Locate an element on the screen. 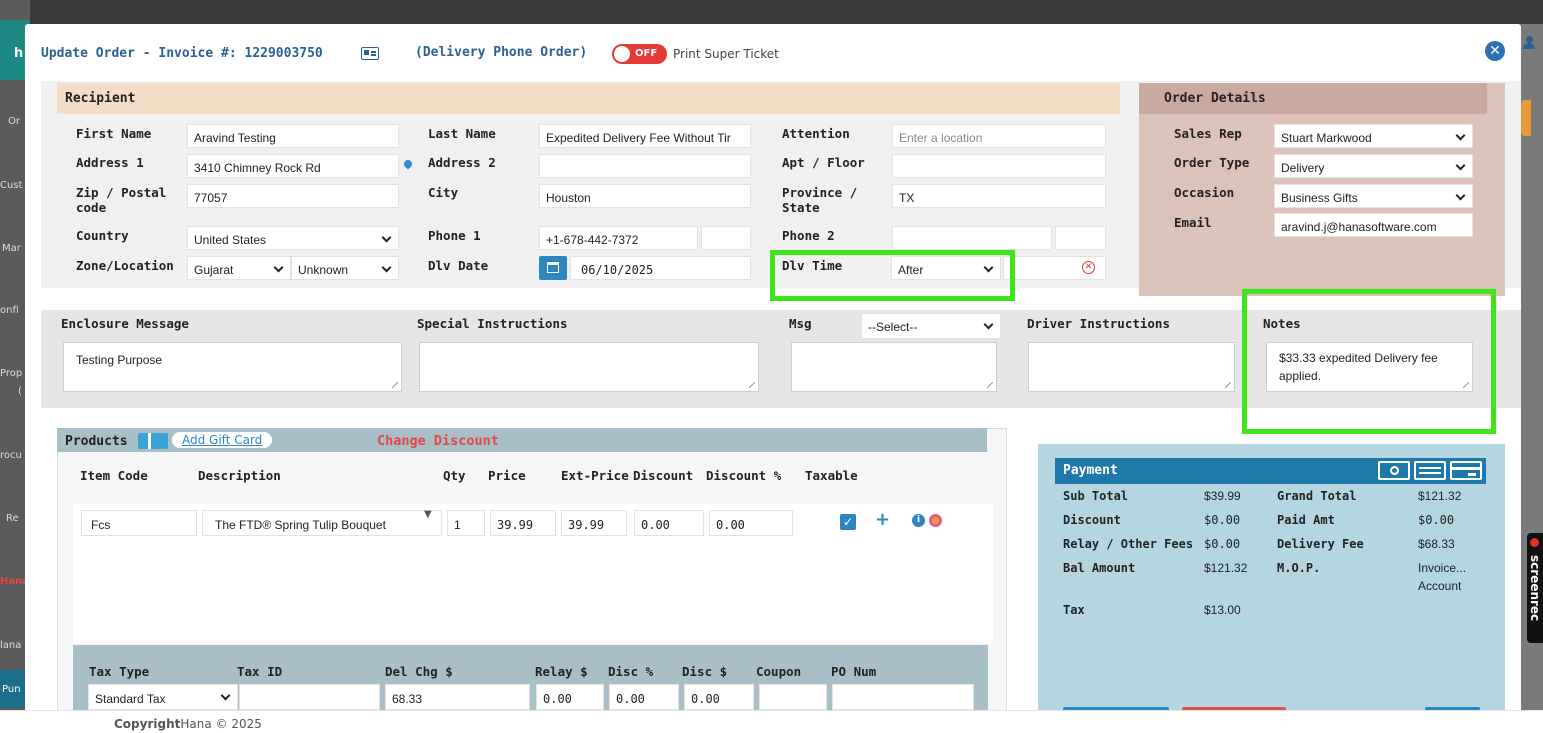 The height and width of the screenshot is (733, 1543). country-label: Country is located at coordinates (102, 235).